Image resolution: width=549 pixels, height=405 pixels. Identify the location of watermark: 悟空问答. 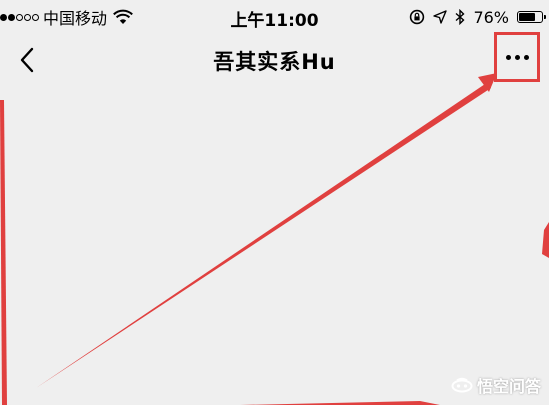
(496, 385).